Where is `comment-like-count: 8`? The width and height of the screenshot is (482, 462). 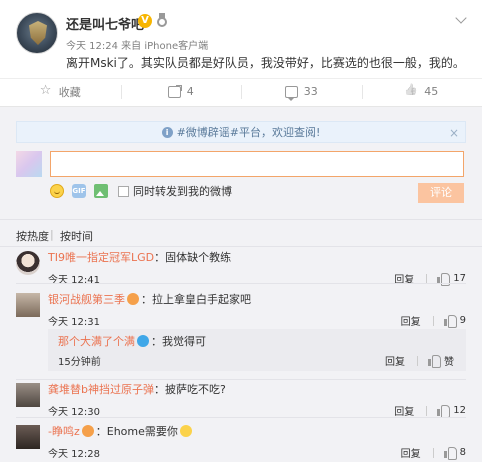 comment-like-count: 8 is located at coordinates (463, 452).